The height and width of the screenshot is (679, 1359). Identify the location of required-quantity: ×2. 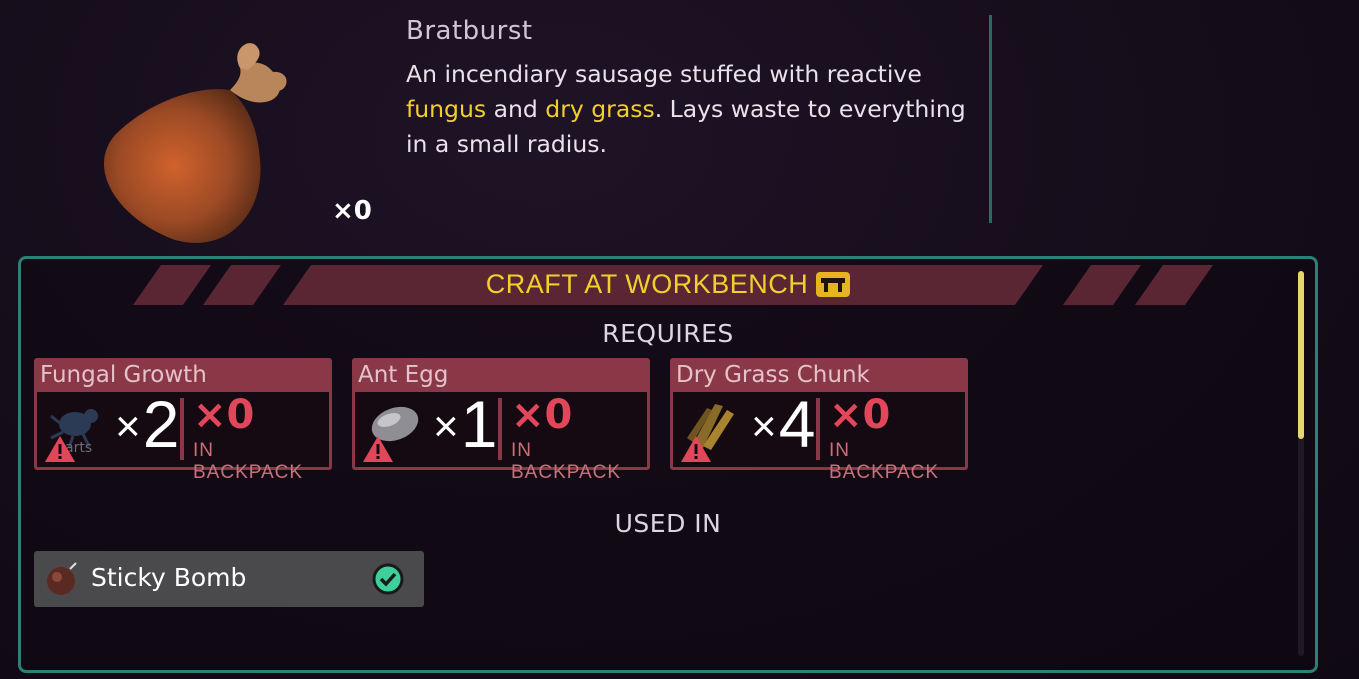
(147, 424).